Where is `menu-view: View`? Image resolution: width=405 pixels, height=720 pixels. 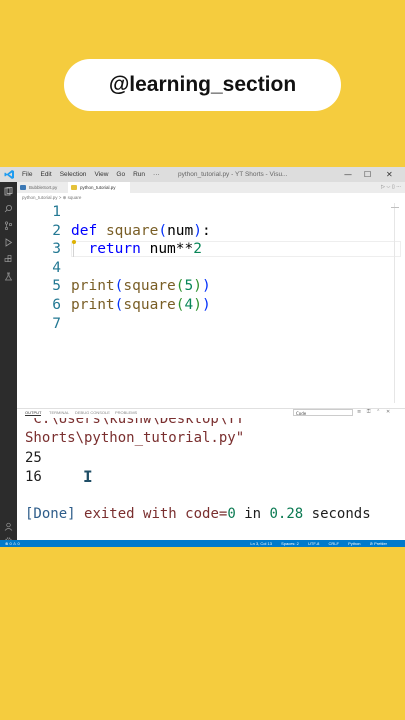
menu-view: View is located at coordinates (101, 174).